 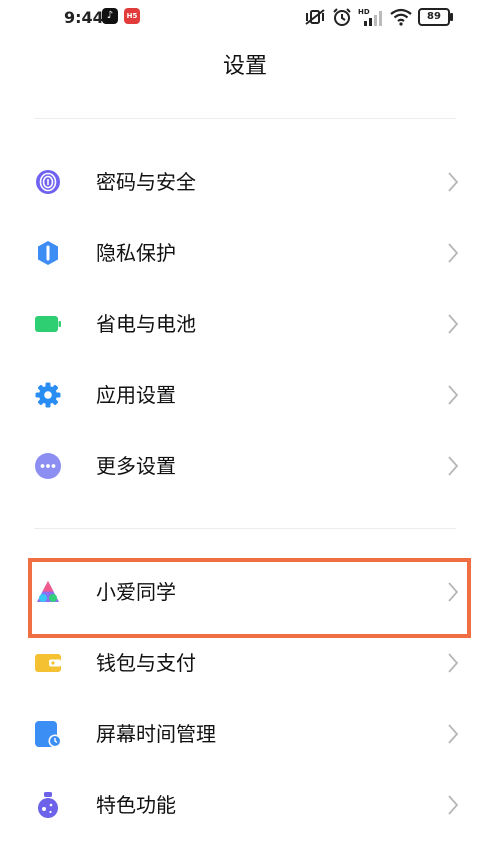 What do you see at coordinates (136, 253) in the screenshot?
I see `item-label: 隐私保护` at bounding box center [136, 253].